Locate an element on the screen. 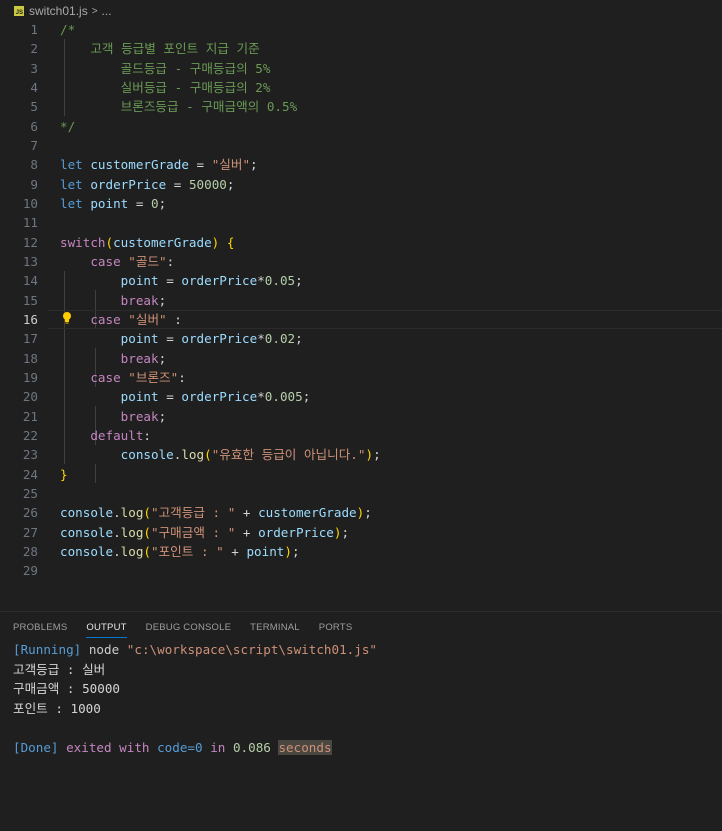 The width and height of the screenshot is (722, 831). line-number: 9 is located at coordinates (19, 184).